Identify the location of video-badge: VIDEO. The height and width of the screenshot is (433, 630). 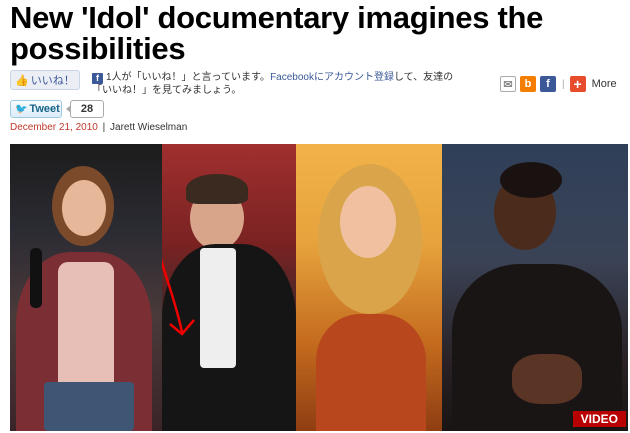
(599, 419).